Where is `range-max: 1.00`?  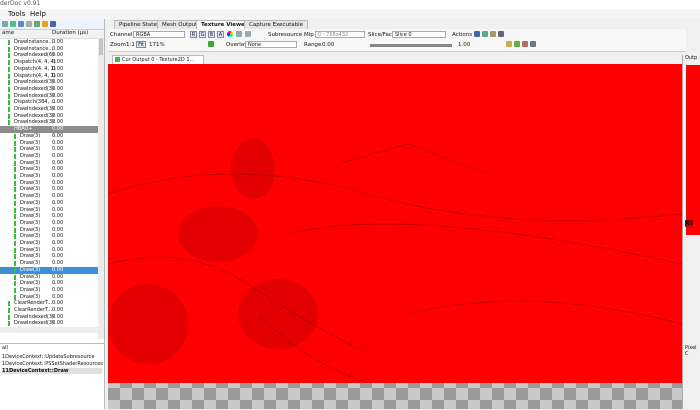
range-max: 1.00 is located at coordinates (464, 45).